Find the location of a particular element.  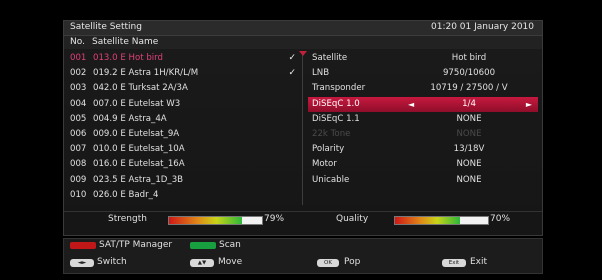

satellite-number: 004 is located at coordinates (78, 103).